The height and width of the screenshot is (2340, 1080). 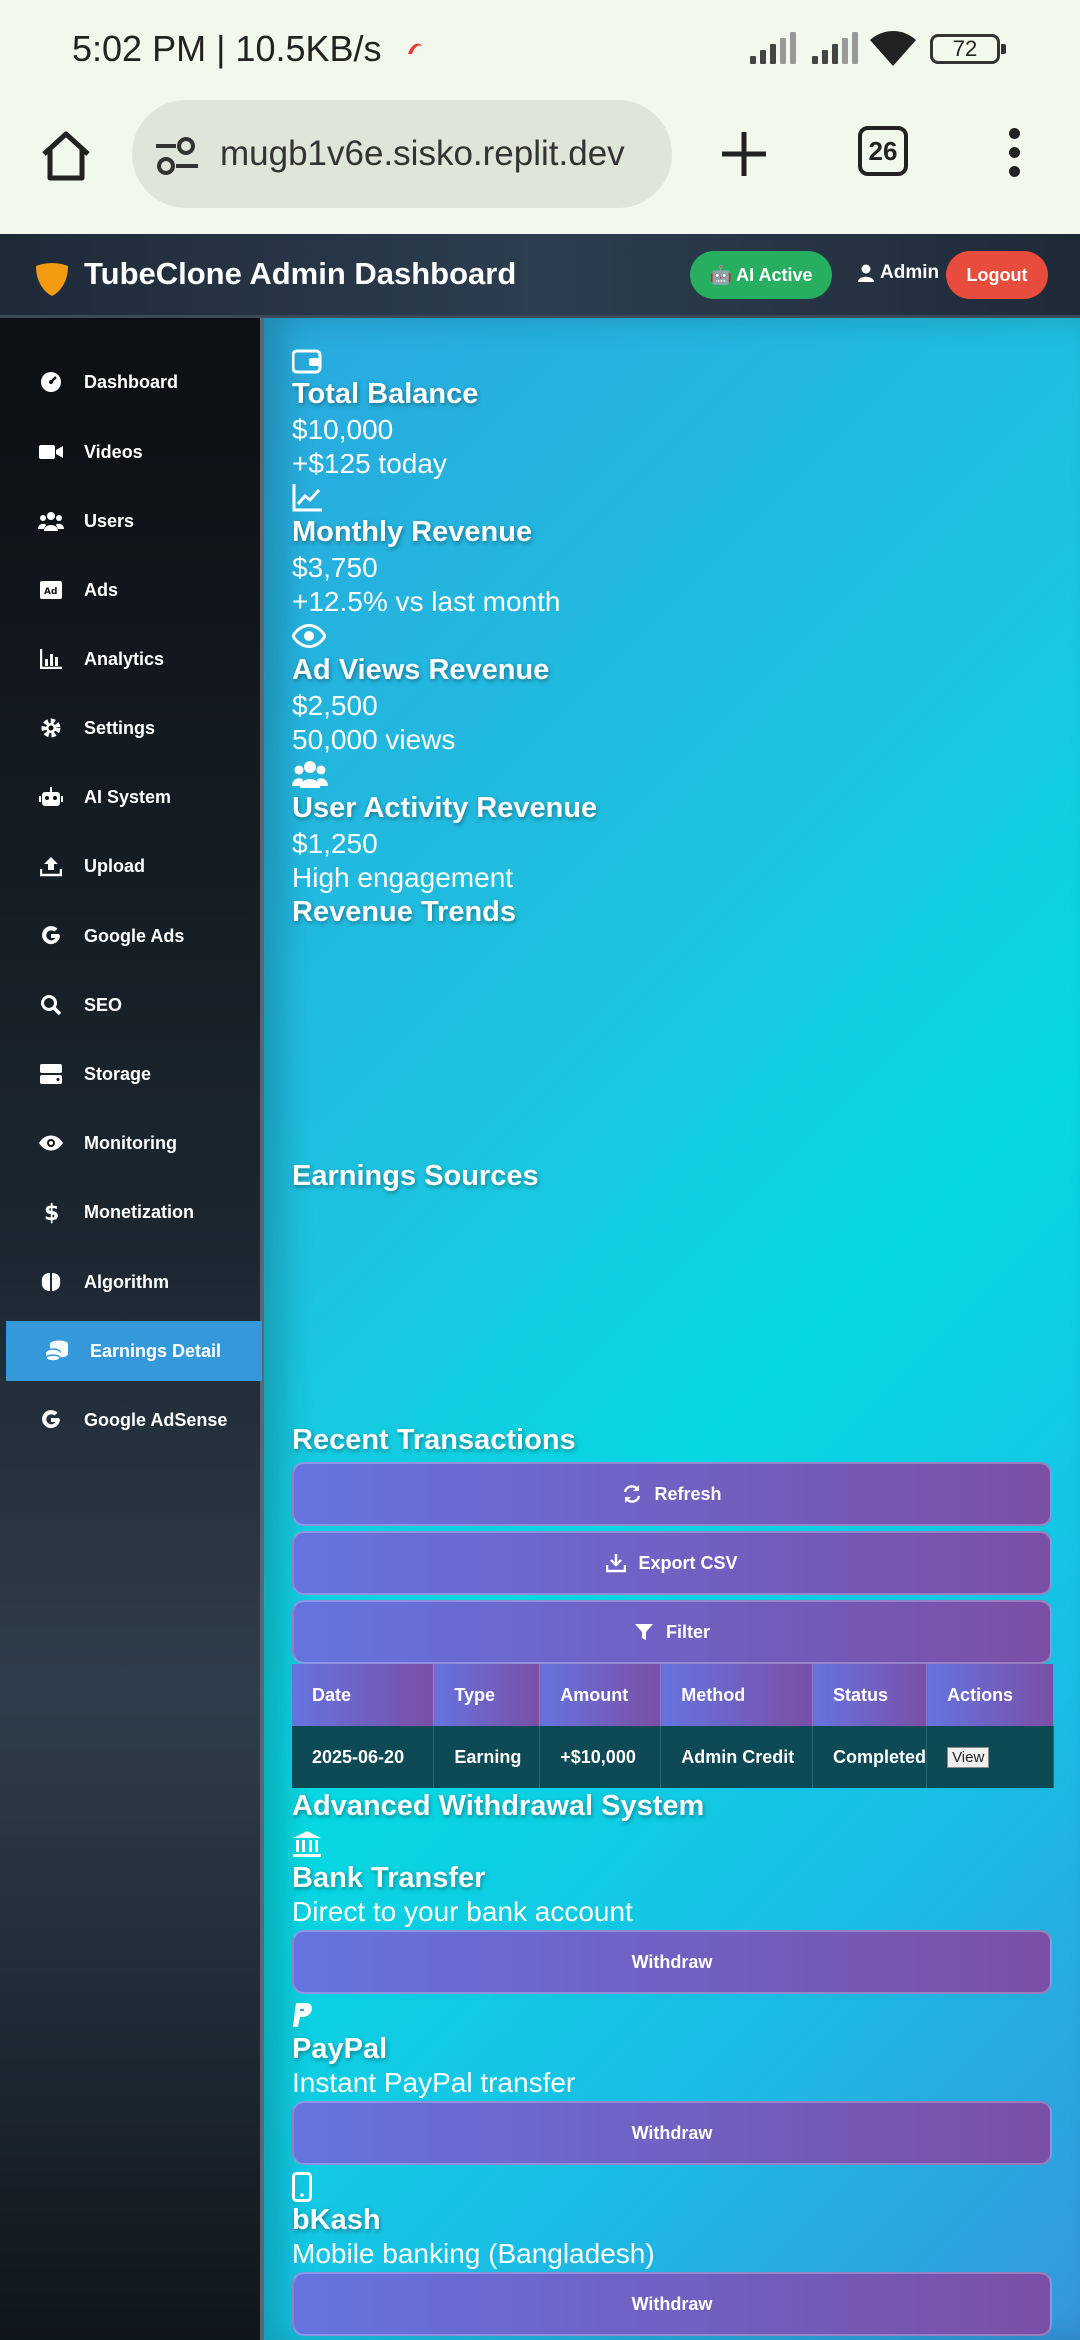 I want to click on filter-label: Filter, so click(x=687, y=1631).